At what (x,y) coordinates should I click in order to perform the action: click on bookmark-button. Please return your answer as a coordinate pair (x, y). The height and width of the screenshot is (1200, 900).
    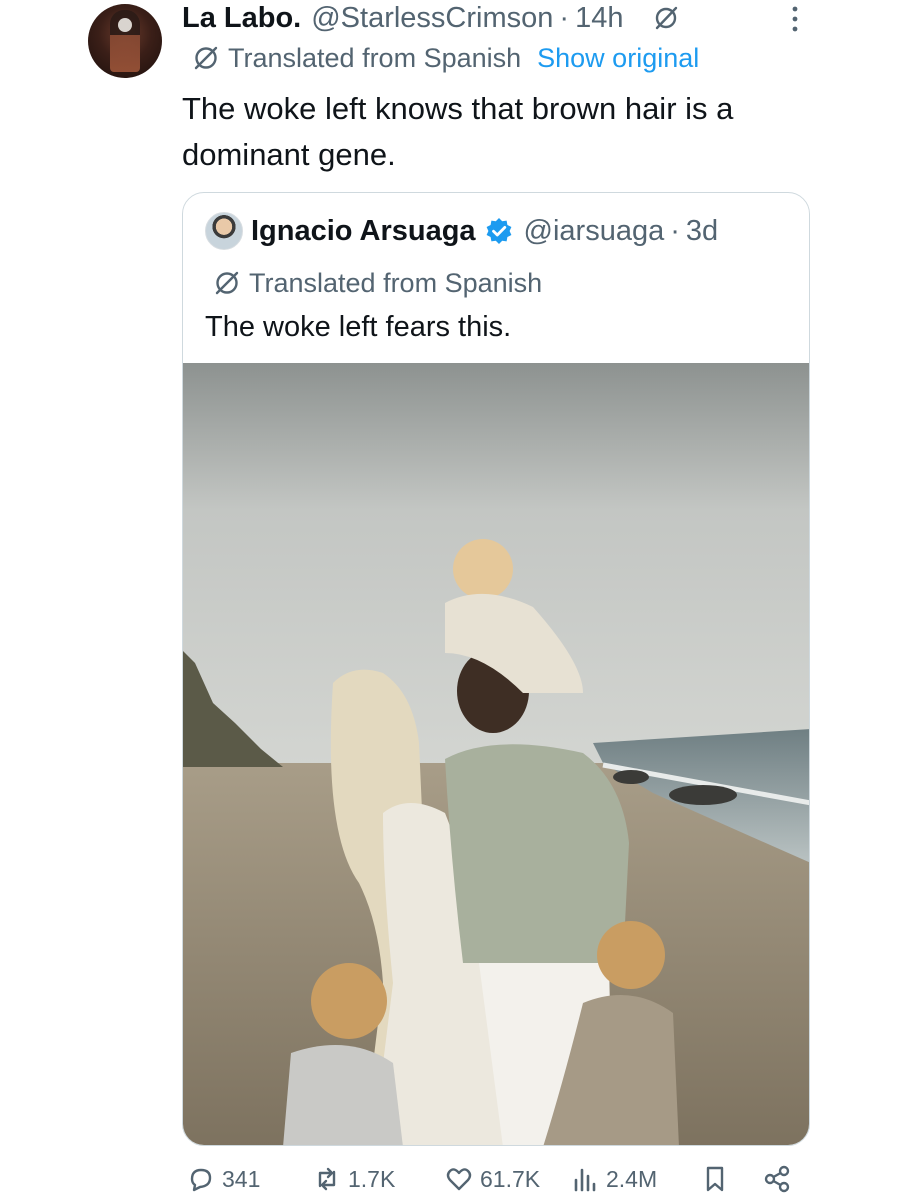
    Looking at the image, I should click on (718, 1179).